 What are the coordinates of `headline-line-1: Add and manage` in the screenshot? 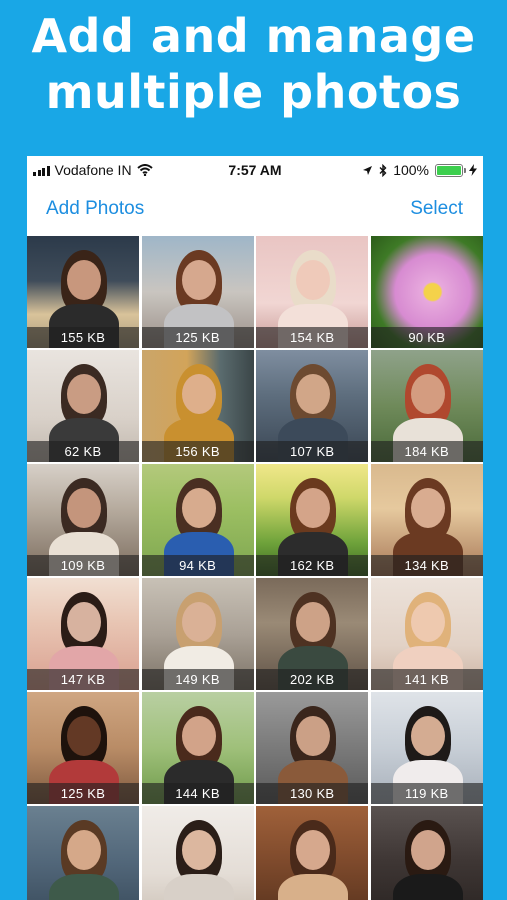 It's located at (253, 36).